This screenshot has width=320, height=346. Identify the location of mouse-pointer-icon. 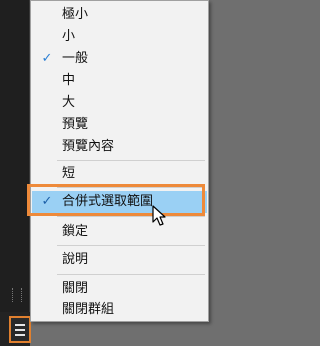
(159, 215).